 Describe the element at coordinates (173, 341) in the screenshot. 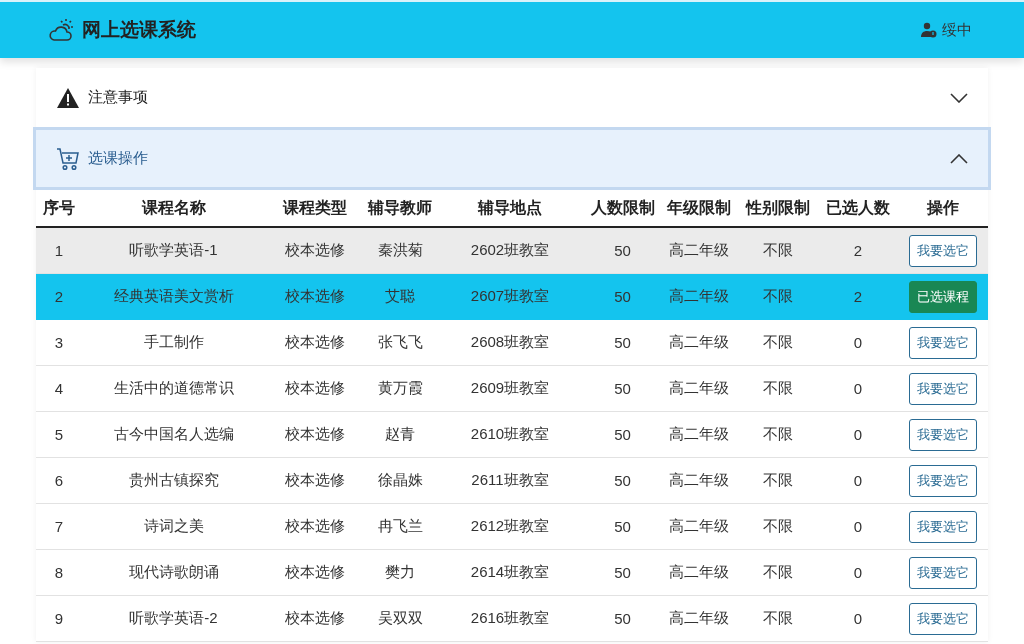

I see `table-cell: 手工制作` at that location.